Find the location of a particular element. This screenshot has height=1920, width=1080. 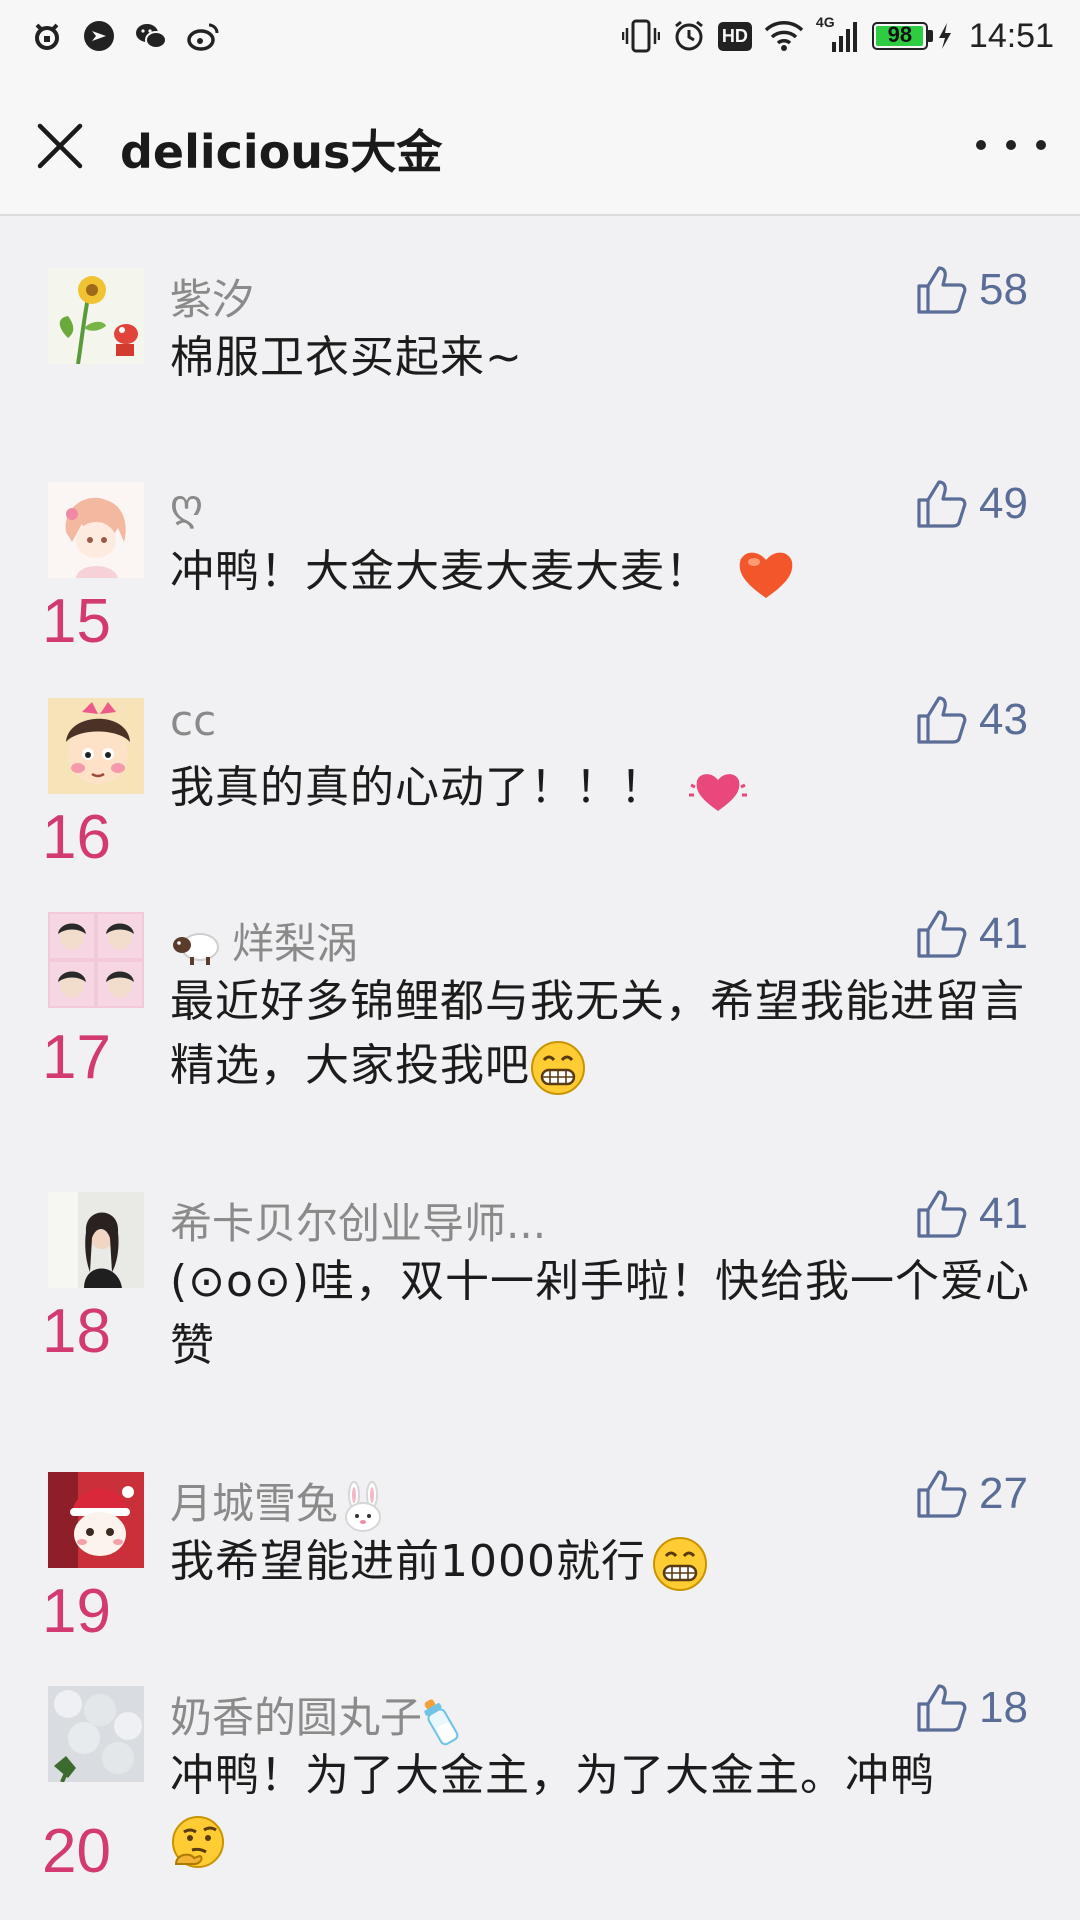

thinking-face-emoji-icon is located at coordinates (198, 1842).